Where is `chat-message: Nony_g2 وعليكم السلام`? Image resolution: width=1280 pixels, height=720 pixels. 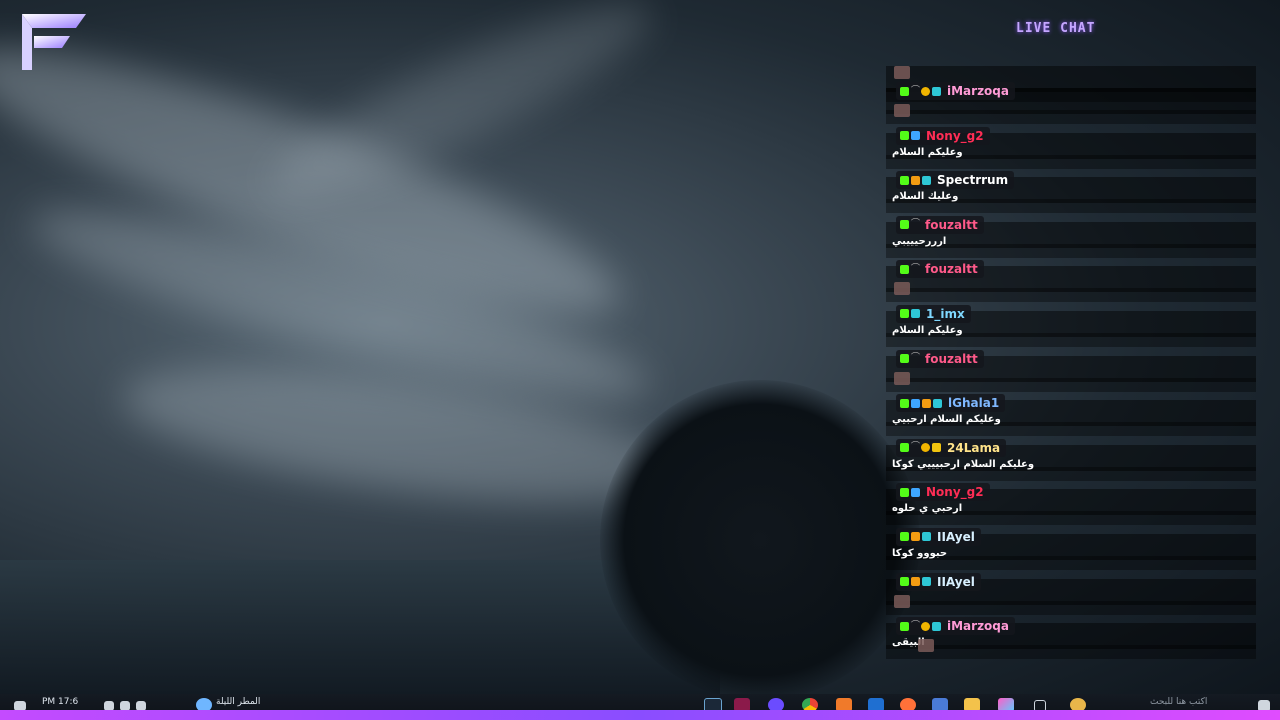 chat-message: Nony_g2 وعليكم السلام is located at coordinates (1071, 149).